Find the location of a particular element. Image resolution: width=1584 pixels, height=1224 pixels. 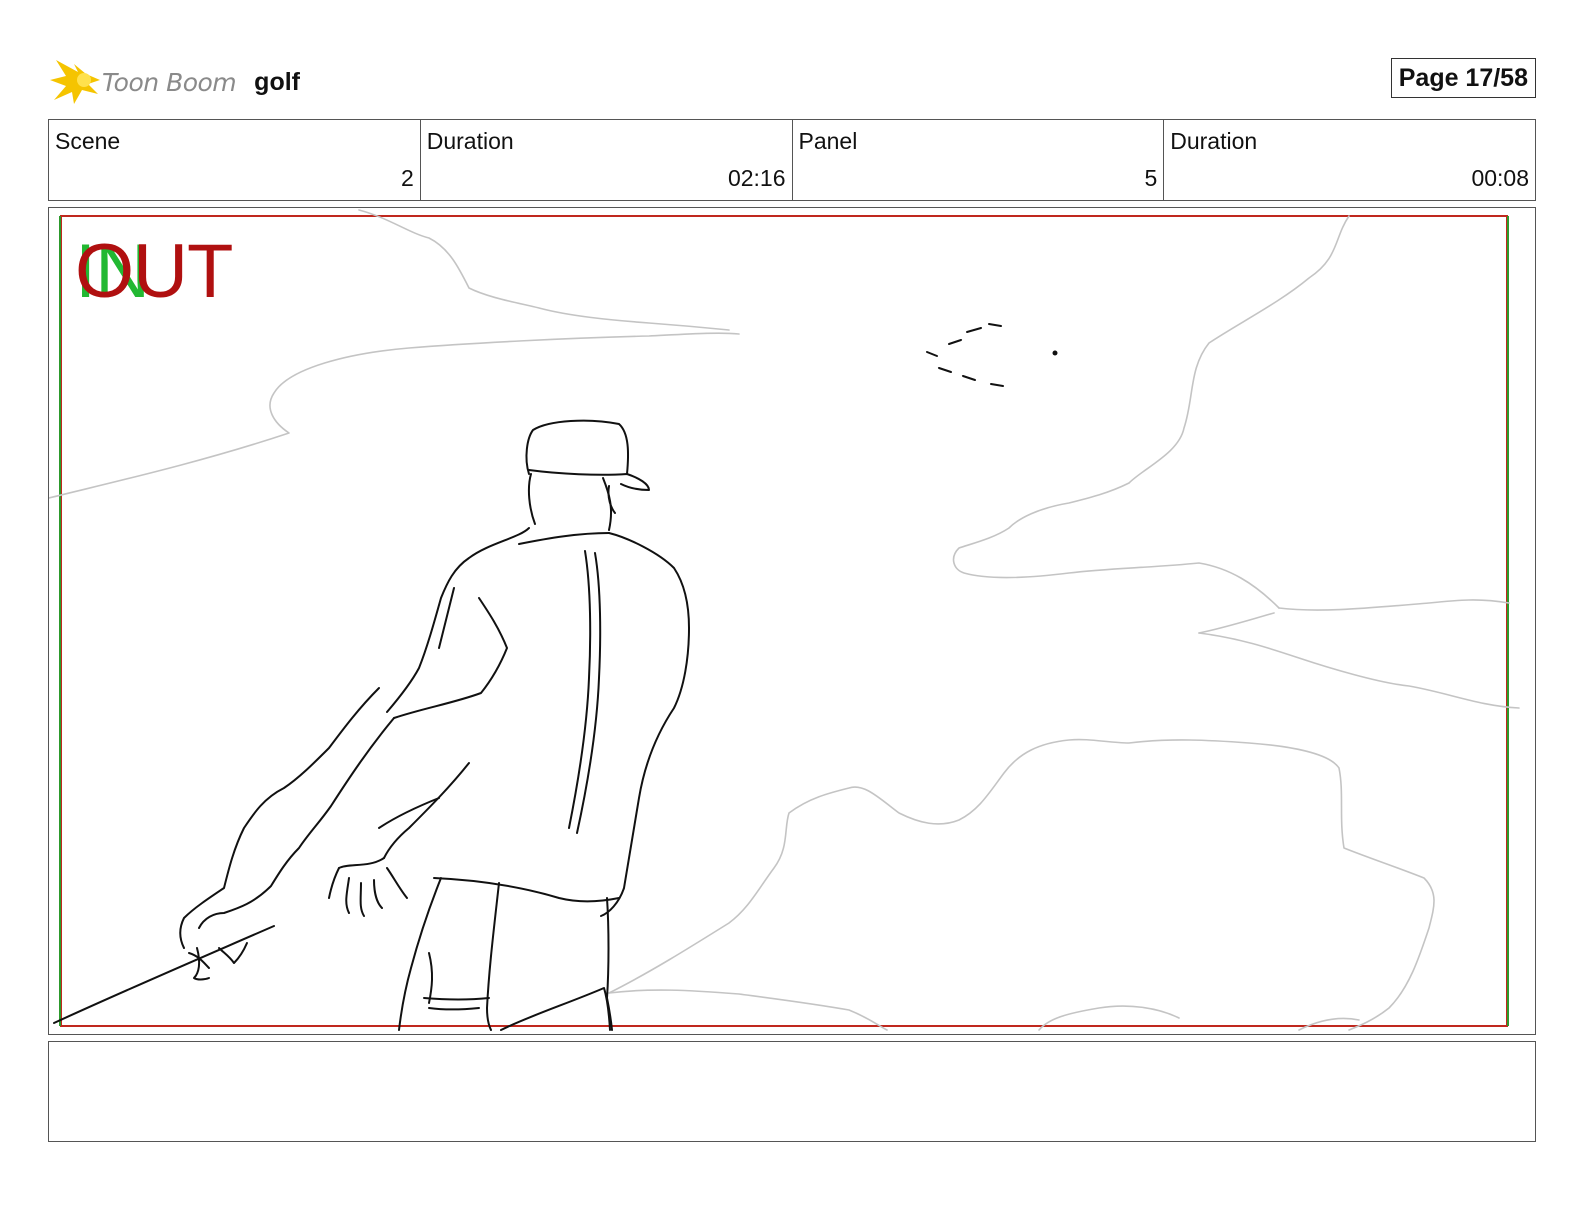

panel-label: Panel is located at coordinates (828, 141).